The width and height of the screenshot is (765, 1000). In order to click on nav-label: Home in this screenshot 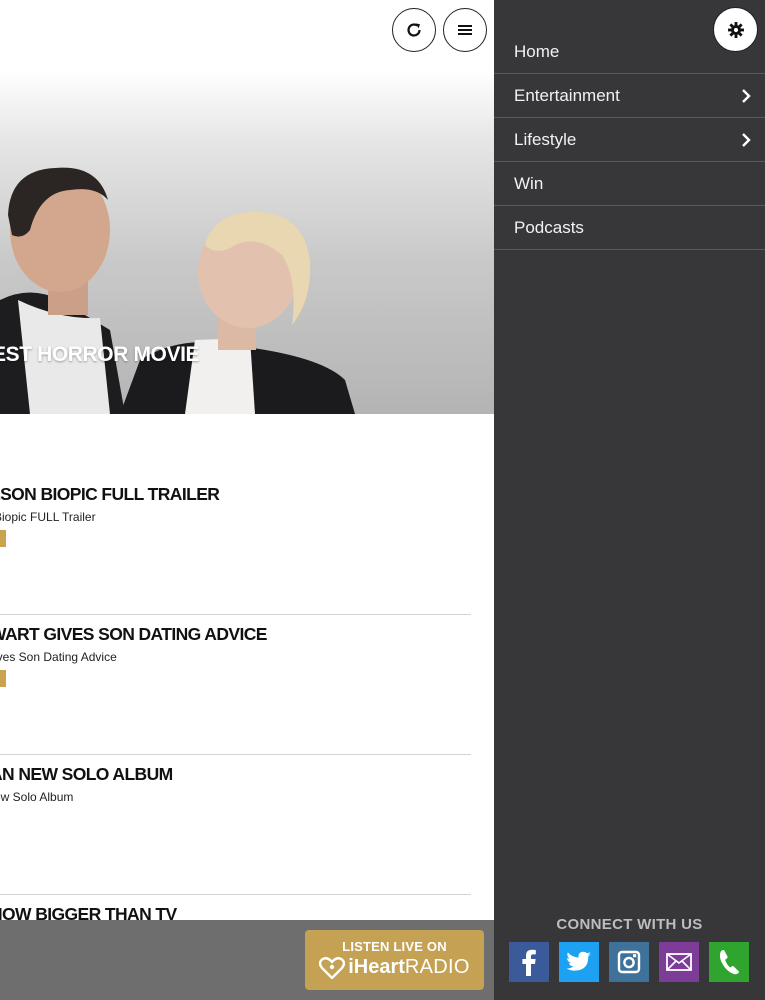, I will do `click(537, 51)`.